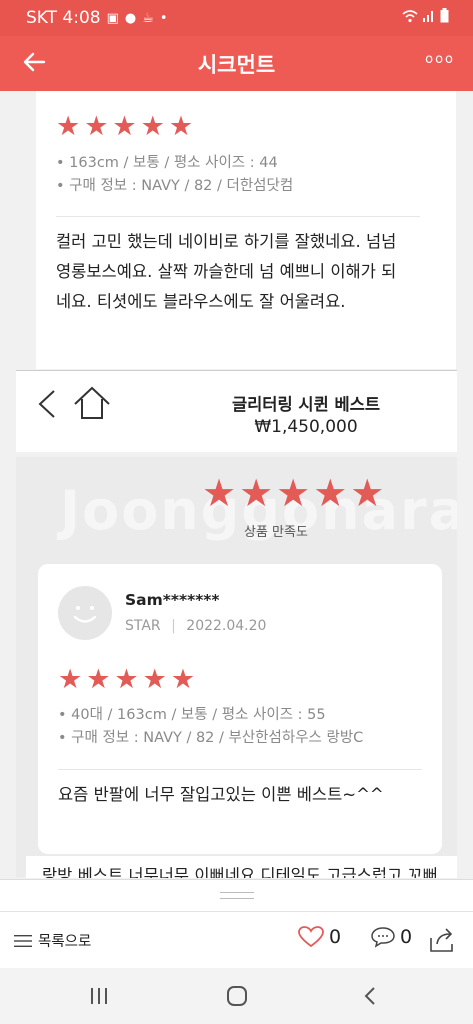 This screenshot has width=473, height=1024. Describe the element at coordinates (406, 937) in the screenshot. I see `comment-count: 0` at that location.